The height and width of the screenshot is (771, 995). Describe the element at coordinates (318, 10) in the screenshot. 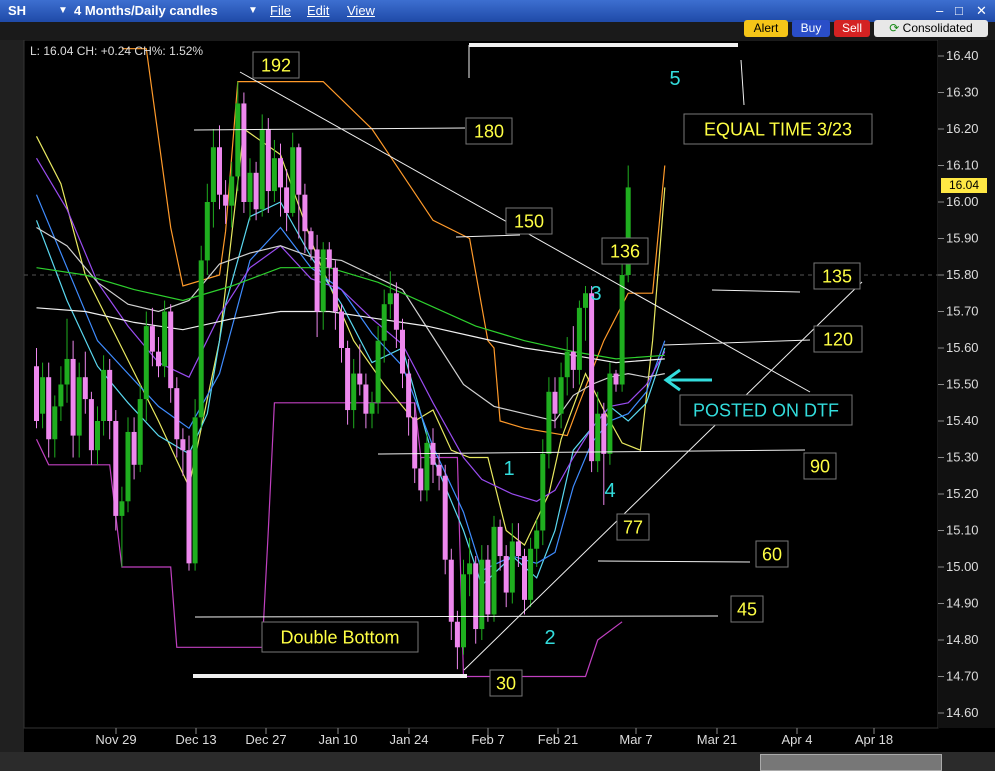

I see `menu-edit: Edit` at that location.